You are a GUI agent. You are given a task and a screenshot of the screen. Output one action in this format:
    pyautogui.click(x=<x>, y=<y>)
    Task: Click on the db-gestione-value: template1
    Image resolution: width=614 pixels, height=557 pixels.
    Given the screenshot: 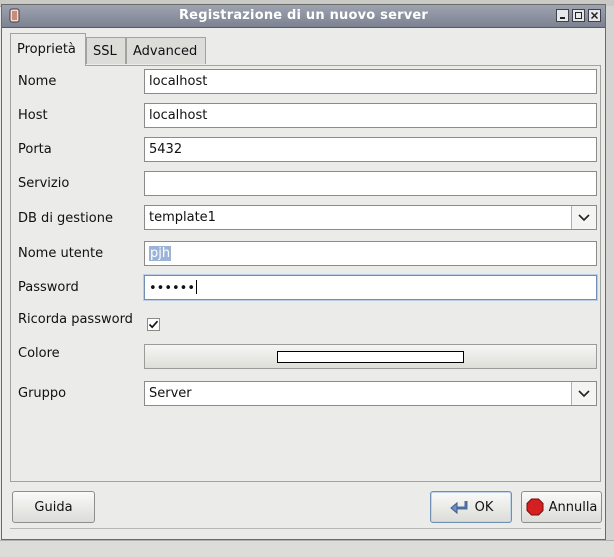 What is the action you would take?
    pyautogui.click(x=182, y=217)
    